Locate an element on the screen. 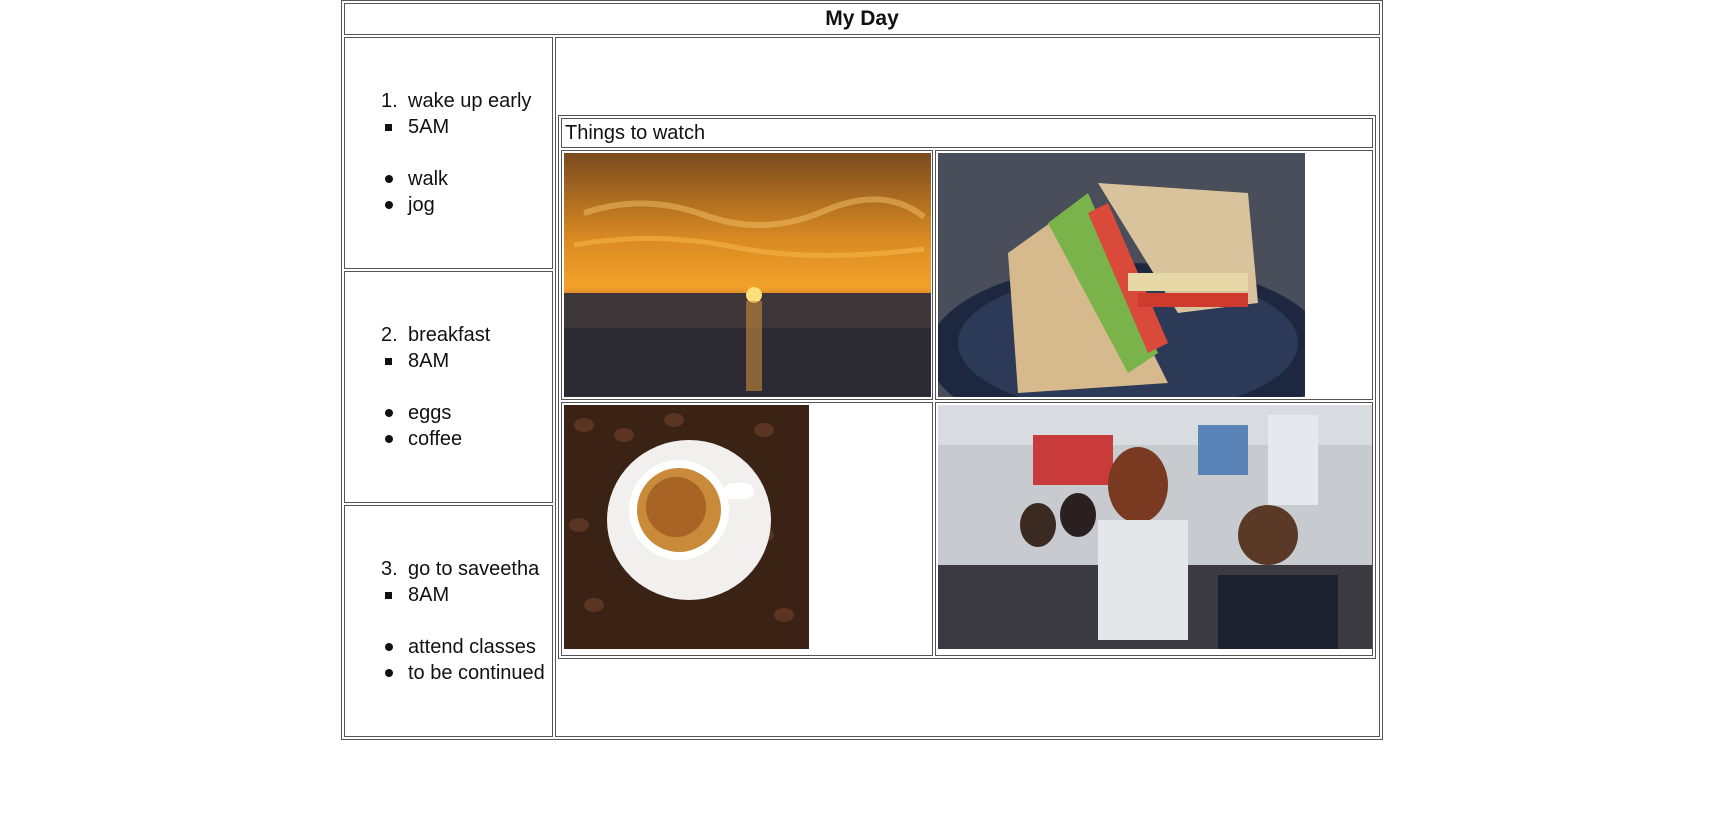 The width and height of the screenshot is (1722, 820). schedule-item: jog is located at coordinates (448, 205).